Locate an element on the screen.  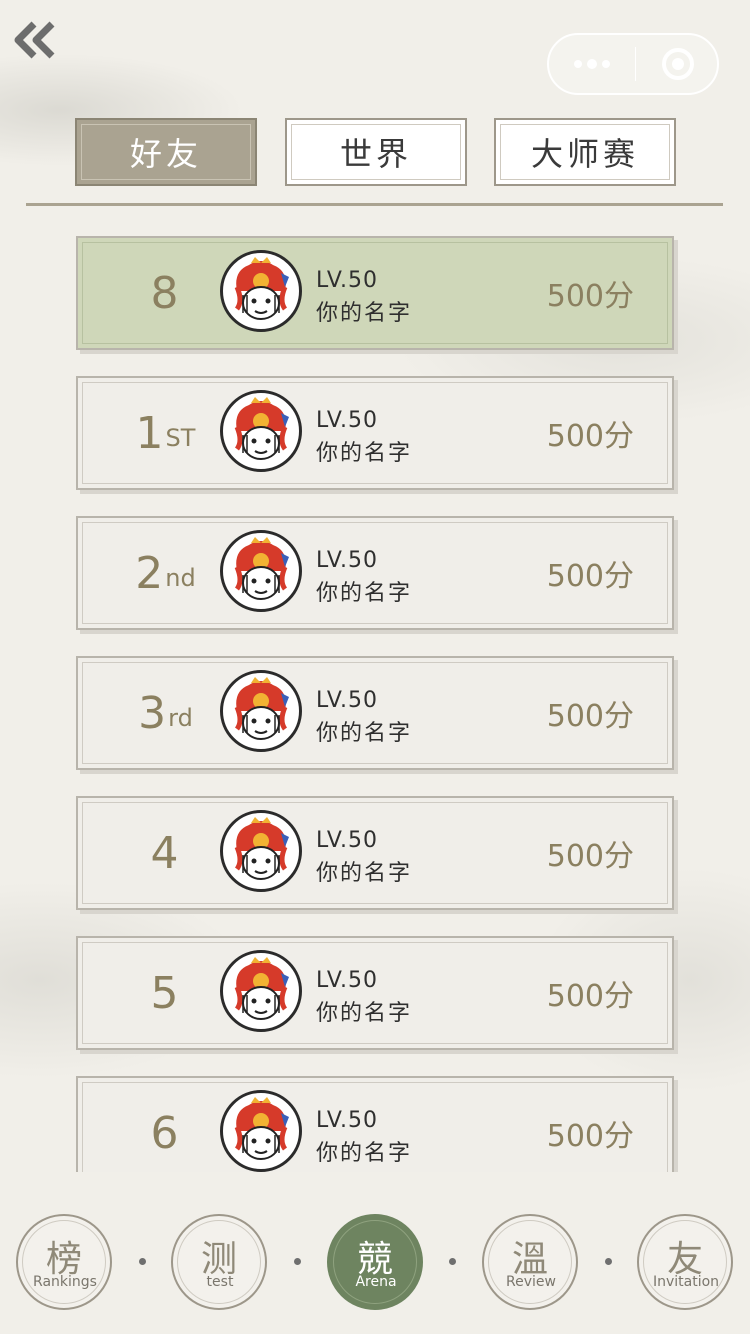
target-circle-icon is located at coordinates (677, 64).